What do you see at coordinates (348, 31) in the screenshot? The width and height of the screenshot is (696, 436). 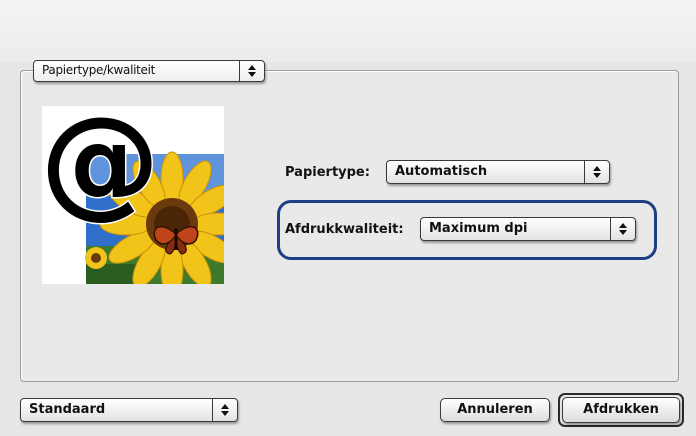 I see `dialog-top-area` at bounding box center [348, 31].